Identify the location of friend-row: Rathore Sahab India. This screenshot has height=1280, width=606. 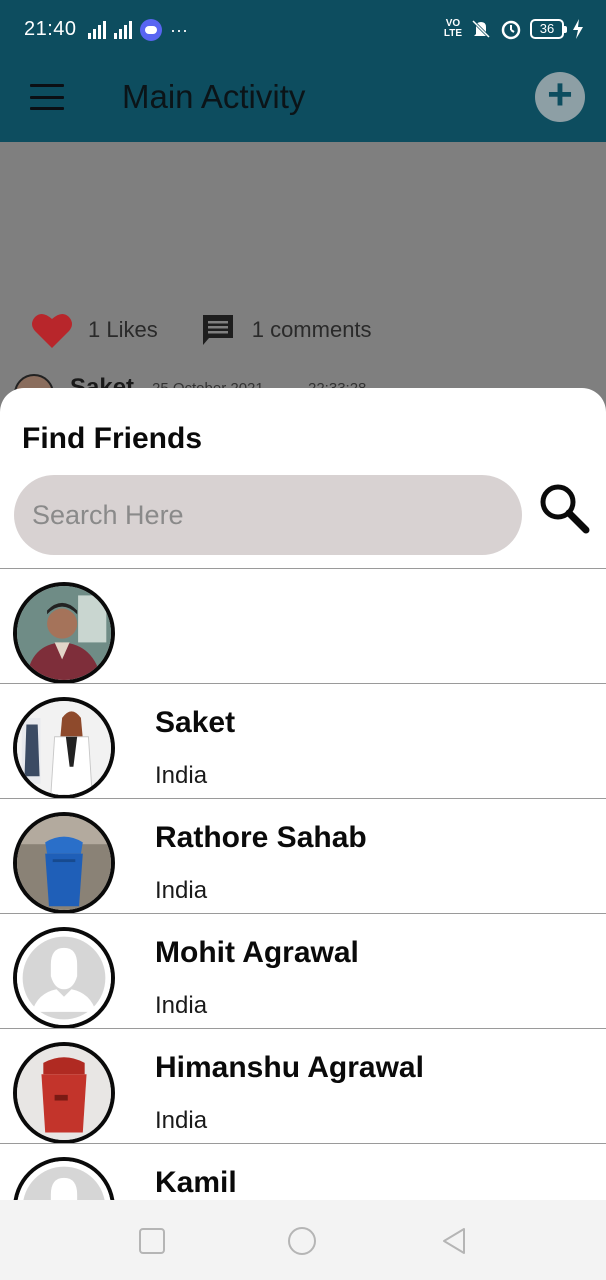
(303, 856).